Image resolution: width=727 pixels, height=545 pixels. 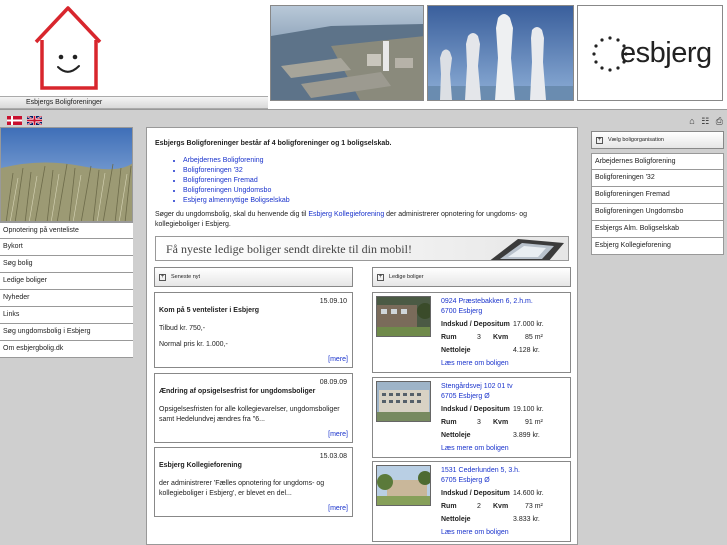 What do you see at coordinates (505, 436) in the screenshot?
I see `rent-row: Nettoleje 3.899 kr.` at bounding box center [505, 436].